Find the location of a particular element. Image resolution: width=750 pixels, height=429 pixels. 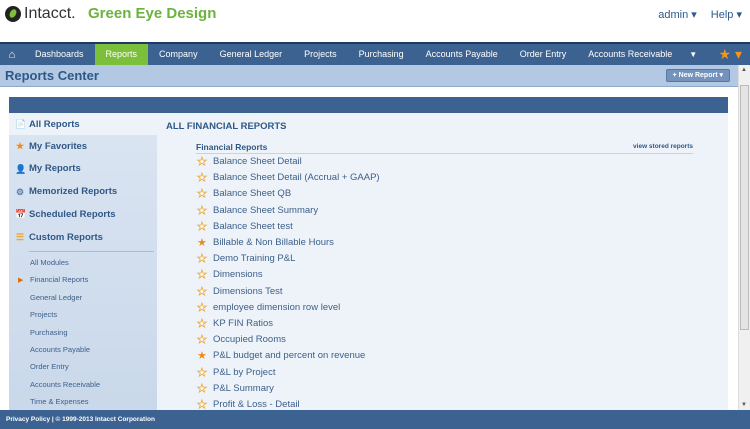

nav-tab-projects: Projects is located at coordinates (320, 54).